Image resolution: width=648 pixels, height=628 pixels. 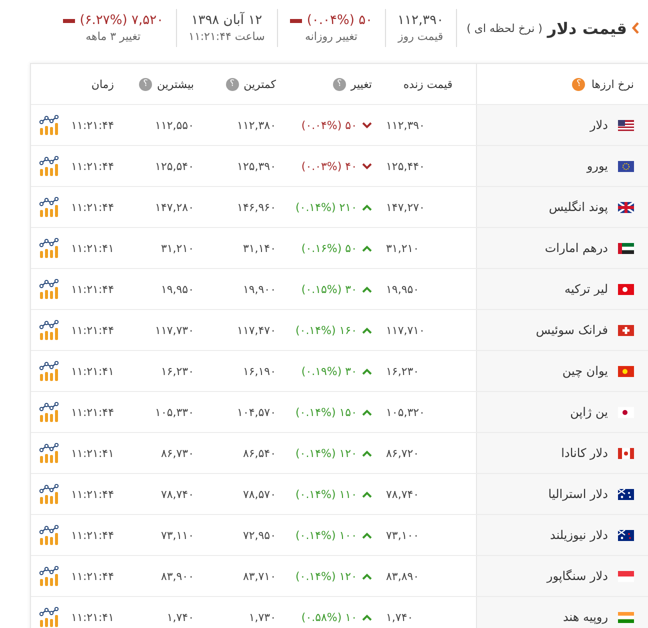 I want to click on currency-name: دلار, so click(x=599, y=125).